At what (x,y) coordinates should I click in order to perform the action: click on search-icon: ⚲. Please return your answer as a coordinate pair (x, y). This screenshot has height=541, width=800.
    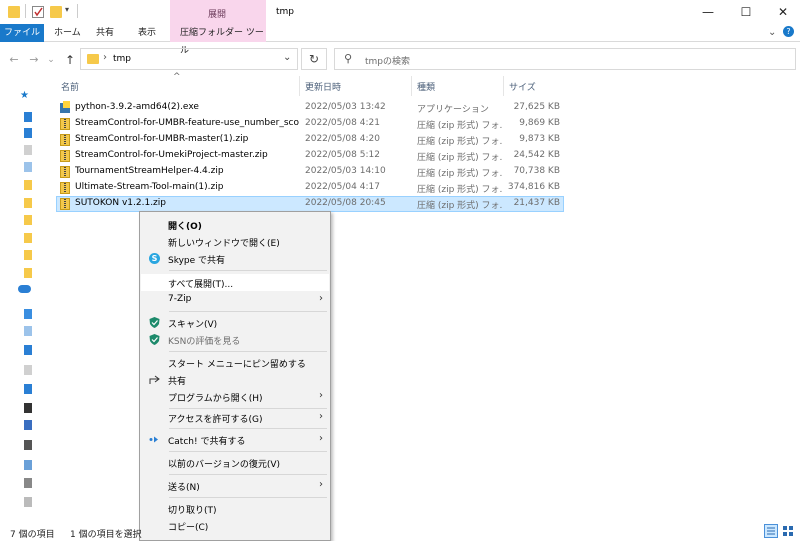
    Looking at the image, I should click on (348, 58).